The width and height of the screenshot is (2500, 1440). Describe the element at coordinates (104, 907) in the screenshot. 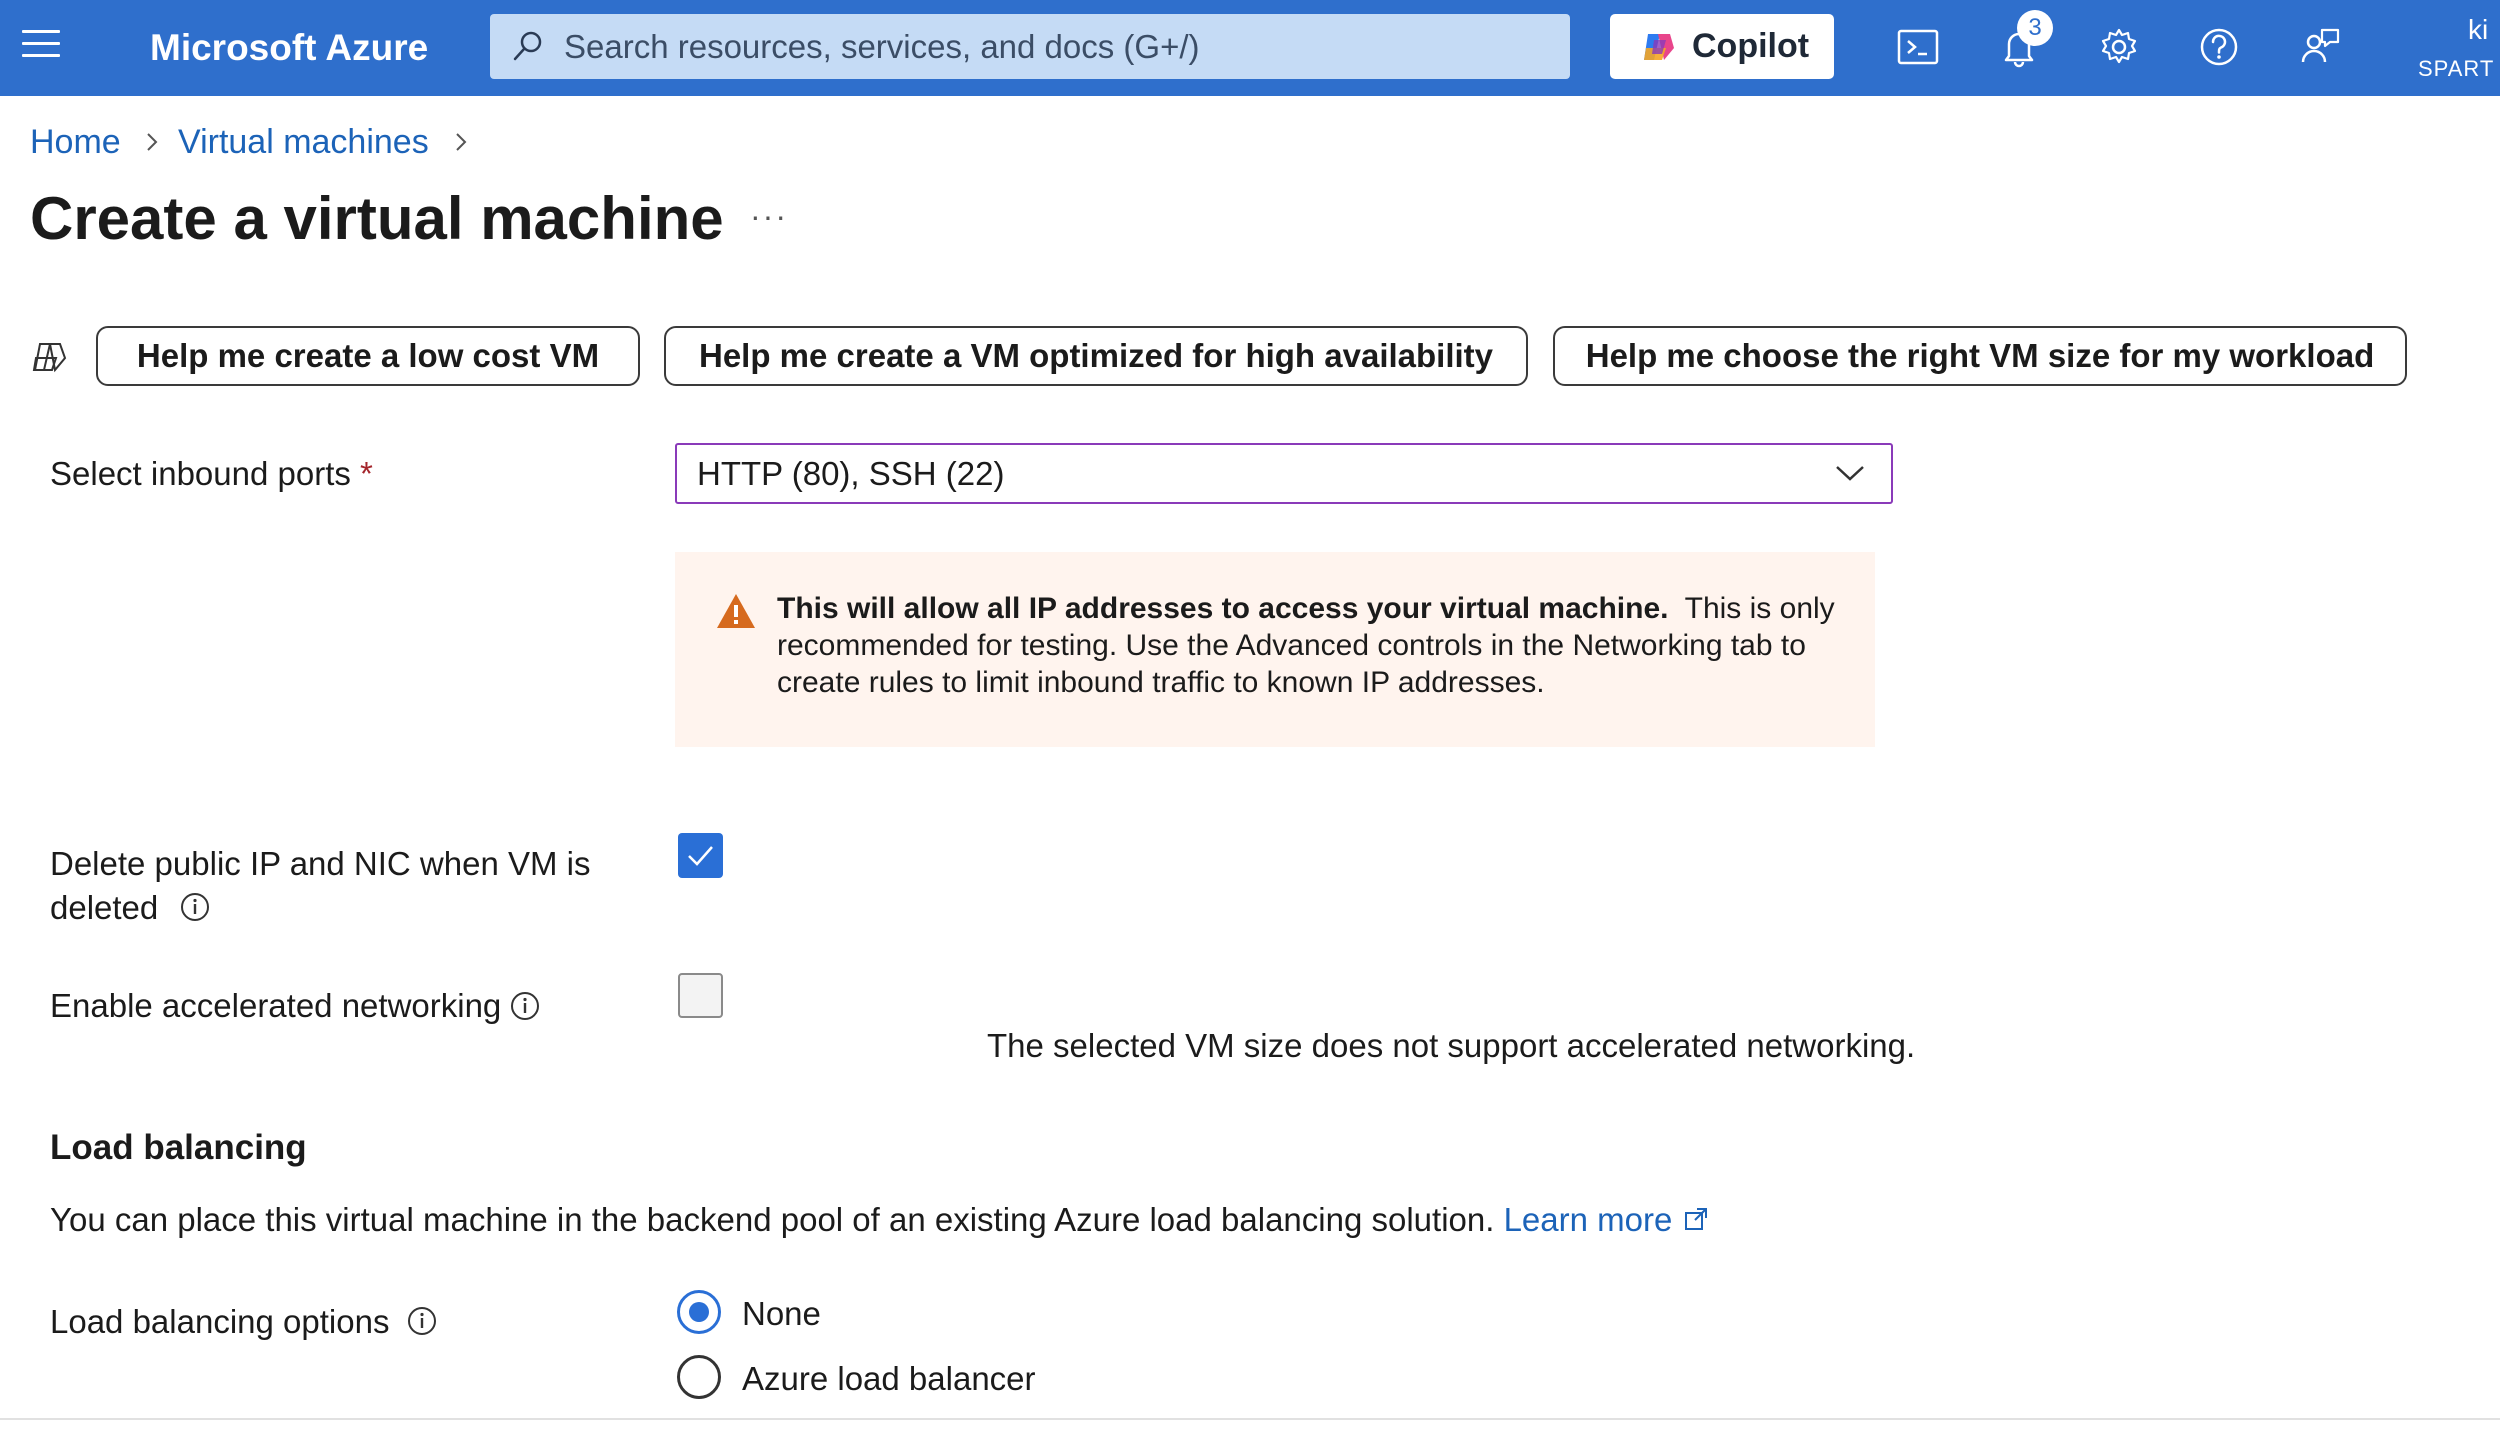

I see `delete-public-ip-label-line2: deleted` at that location.